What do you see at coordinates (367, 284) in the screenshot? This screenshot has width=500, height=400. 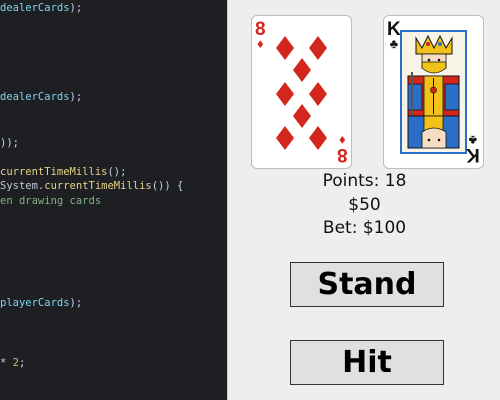 I see `stand-button: Stand` at bounding box center [367, 284].